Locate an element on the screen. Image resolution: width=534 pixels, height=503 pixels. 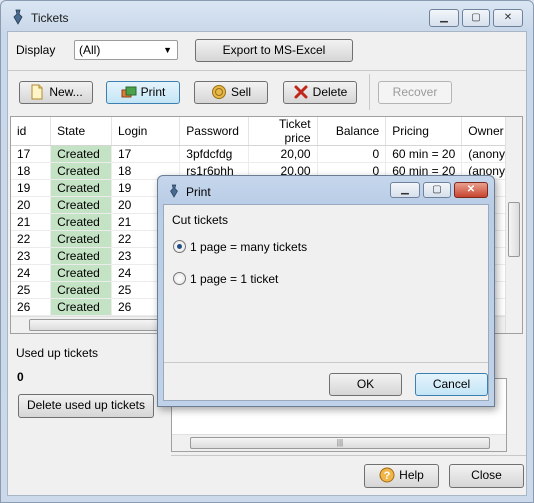
dialog-minimize-button: ▁ is located at coordinates (405, 190).